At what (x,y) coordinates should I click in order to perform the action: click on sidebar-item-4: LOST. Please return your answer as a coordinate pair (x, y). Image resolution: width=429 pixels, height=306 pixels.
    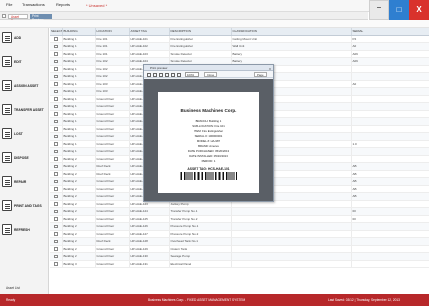
    Looking at the image, I should click on (24, 134).